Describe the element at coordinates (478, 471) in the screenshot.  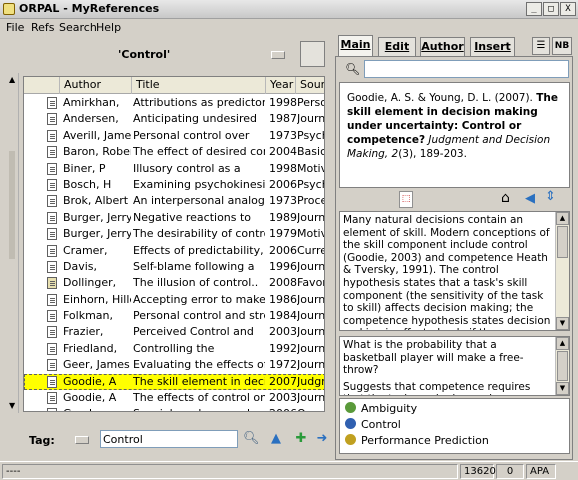
I see `status-count: 13620` at that location.